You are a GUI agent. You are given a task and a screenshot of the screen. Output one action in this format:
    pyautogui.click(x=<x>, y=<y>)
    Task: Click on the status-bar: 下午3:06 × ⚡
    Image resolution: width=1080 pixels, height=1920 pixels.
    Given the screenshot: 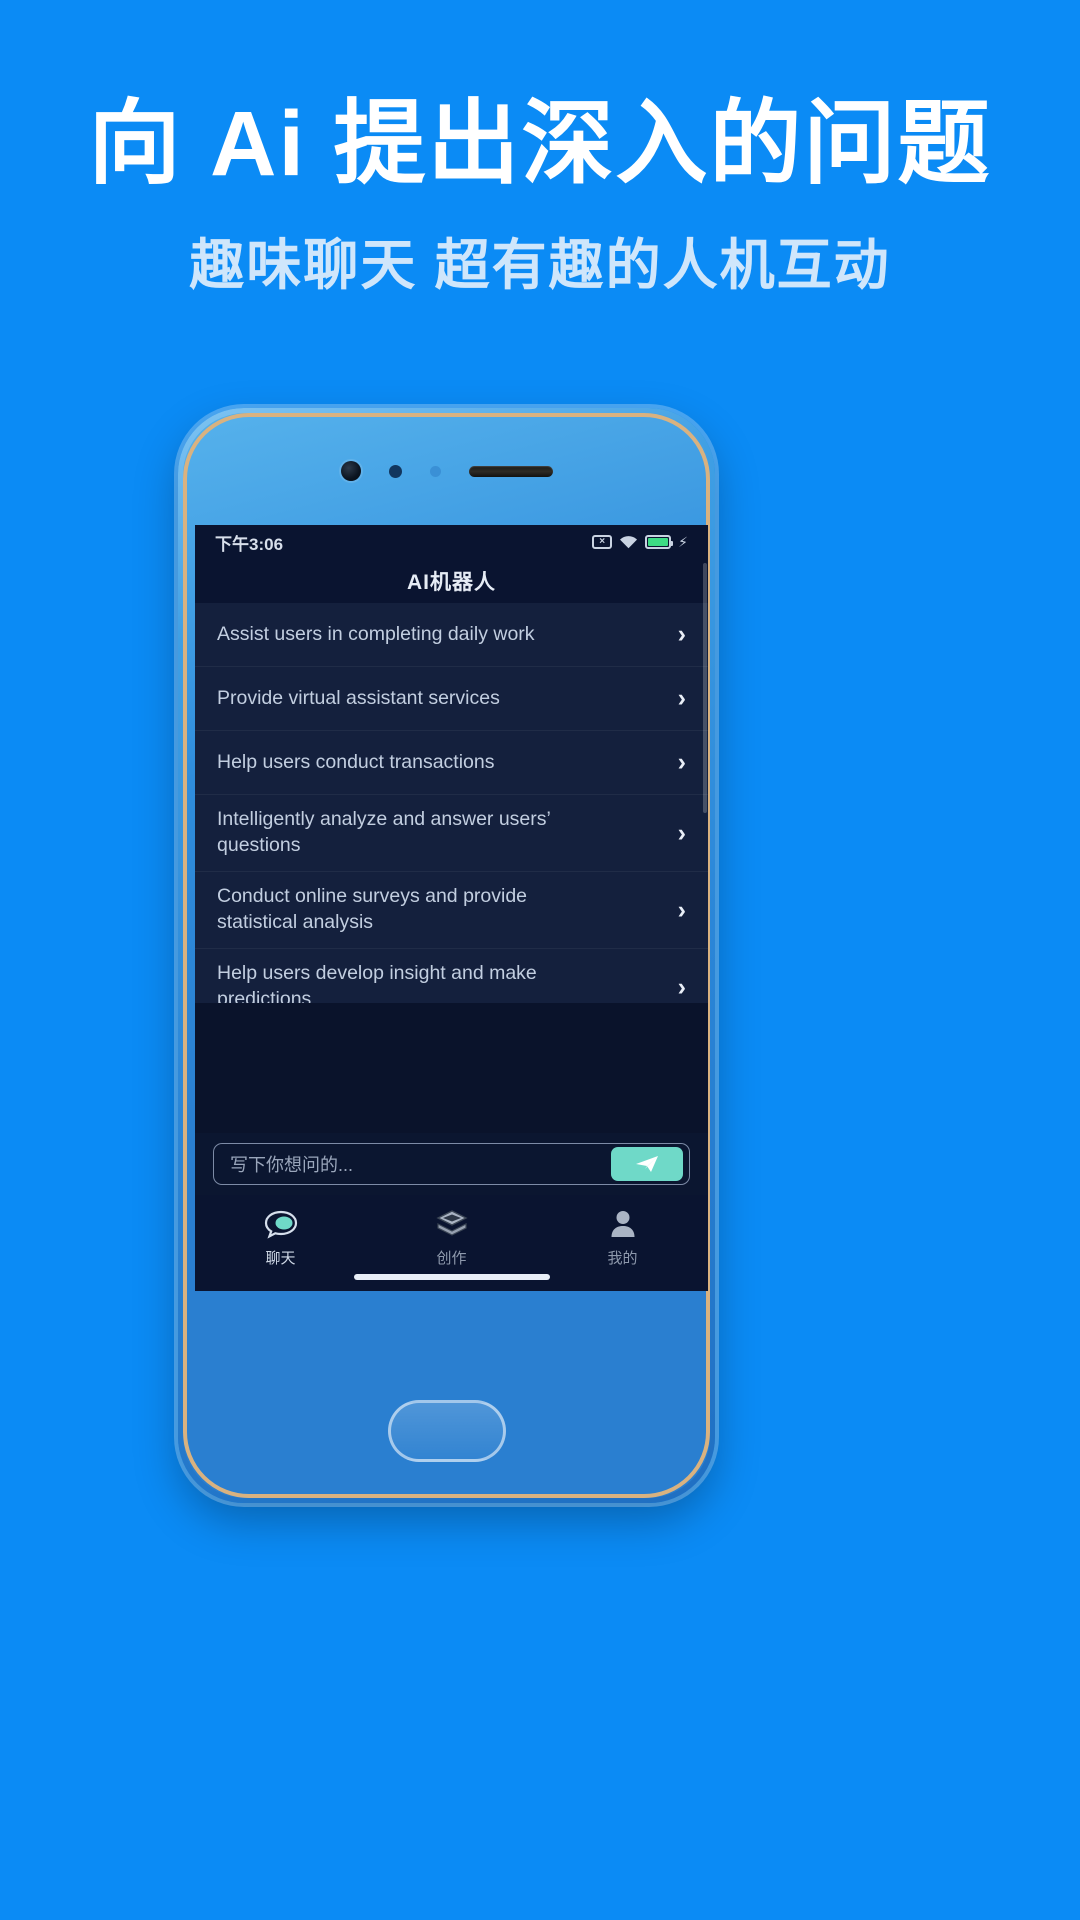 What is the action you would take?
    pyautogui.click(x=451, y=542)
    